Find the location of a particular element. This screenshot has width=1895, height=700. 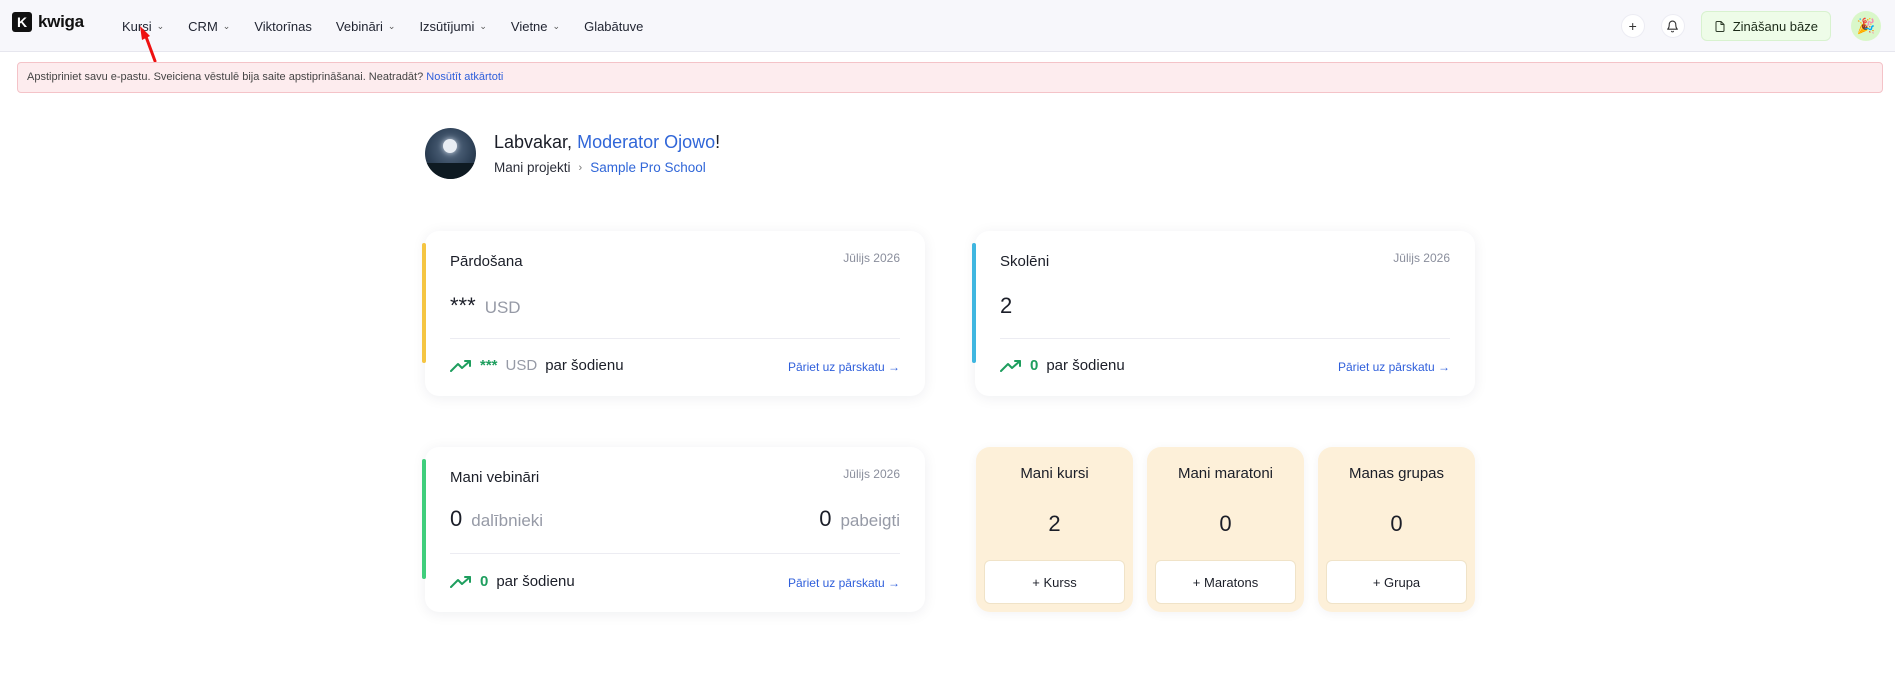

profile-avatar is located at coordinates (450, 153).